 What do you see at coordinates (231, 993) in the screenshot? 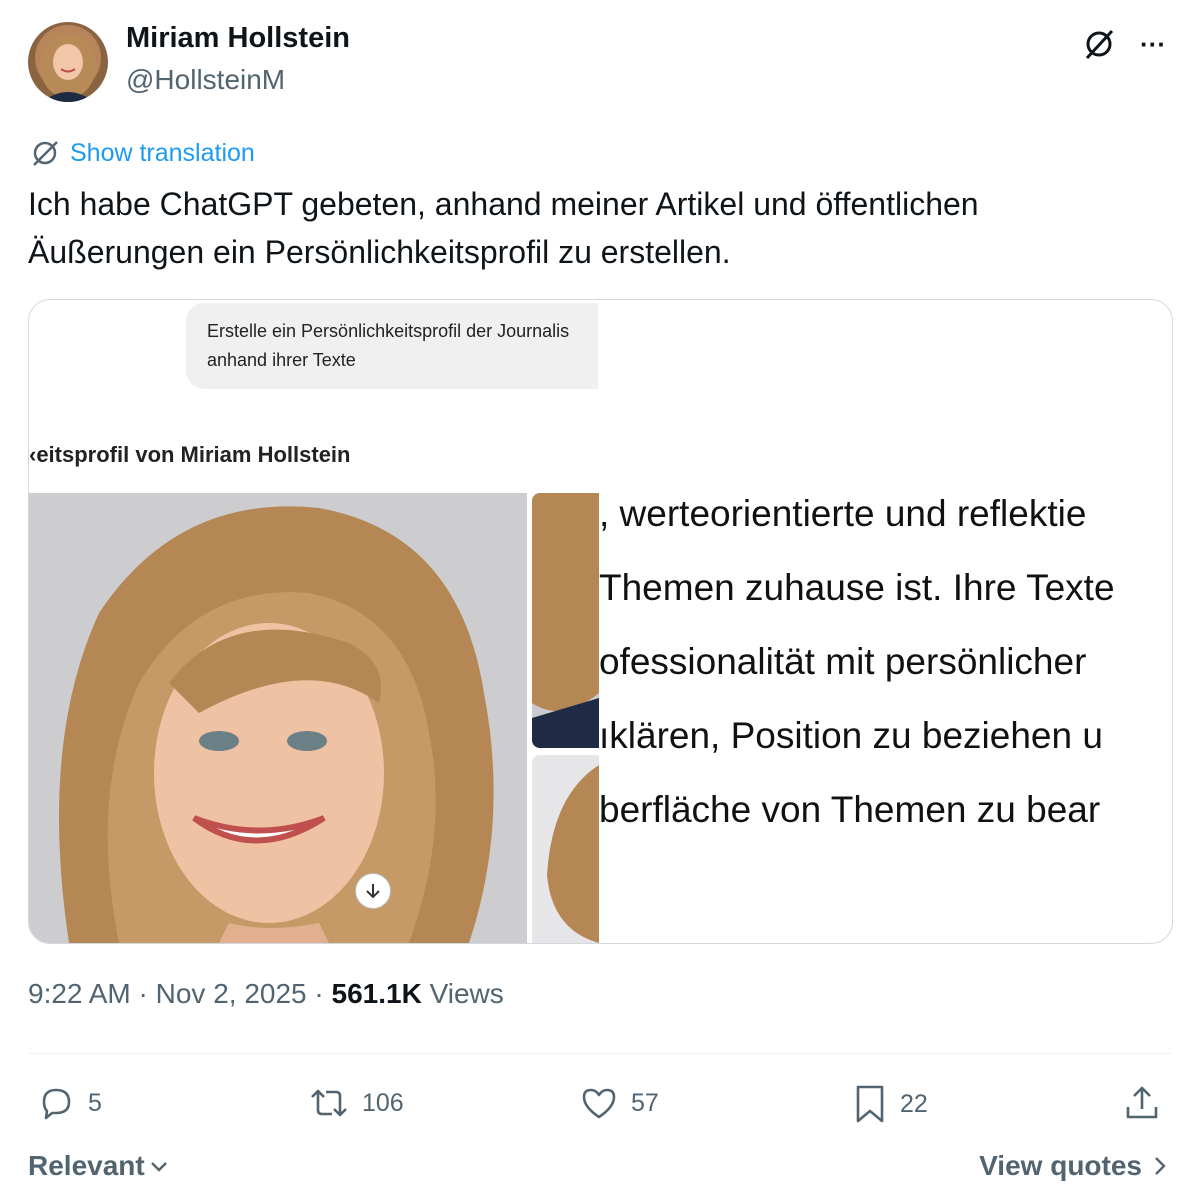
I see `tweet-date: Nov 2, 2025` at bounding box center [231, 993].